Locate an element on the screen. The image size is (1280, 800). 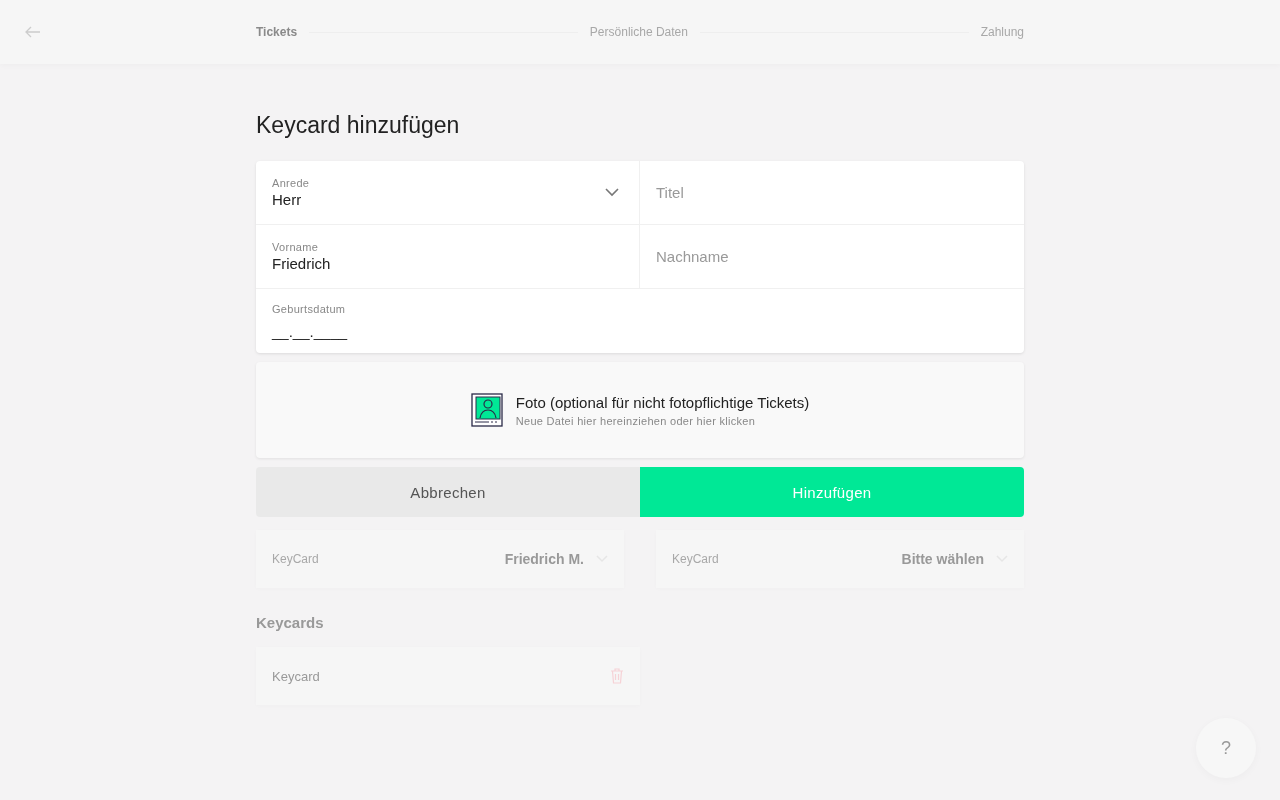
input-field: Nachname is located at coordinates (832, 257).